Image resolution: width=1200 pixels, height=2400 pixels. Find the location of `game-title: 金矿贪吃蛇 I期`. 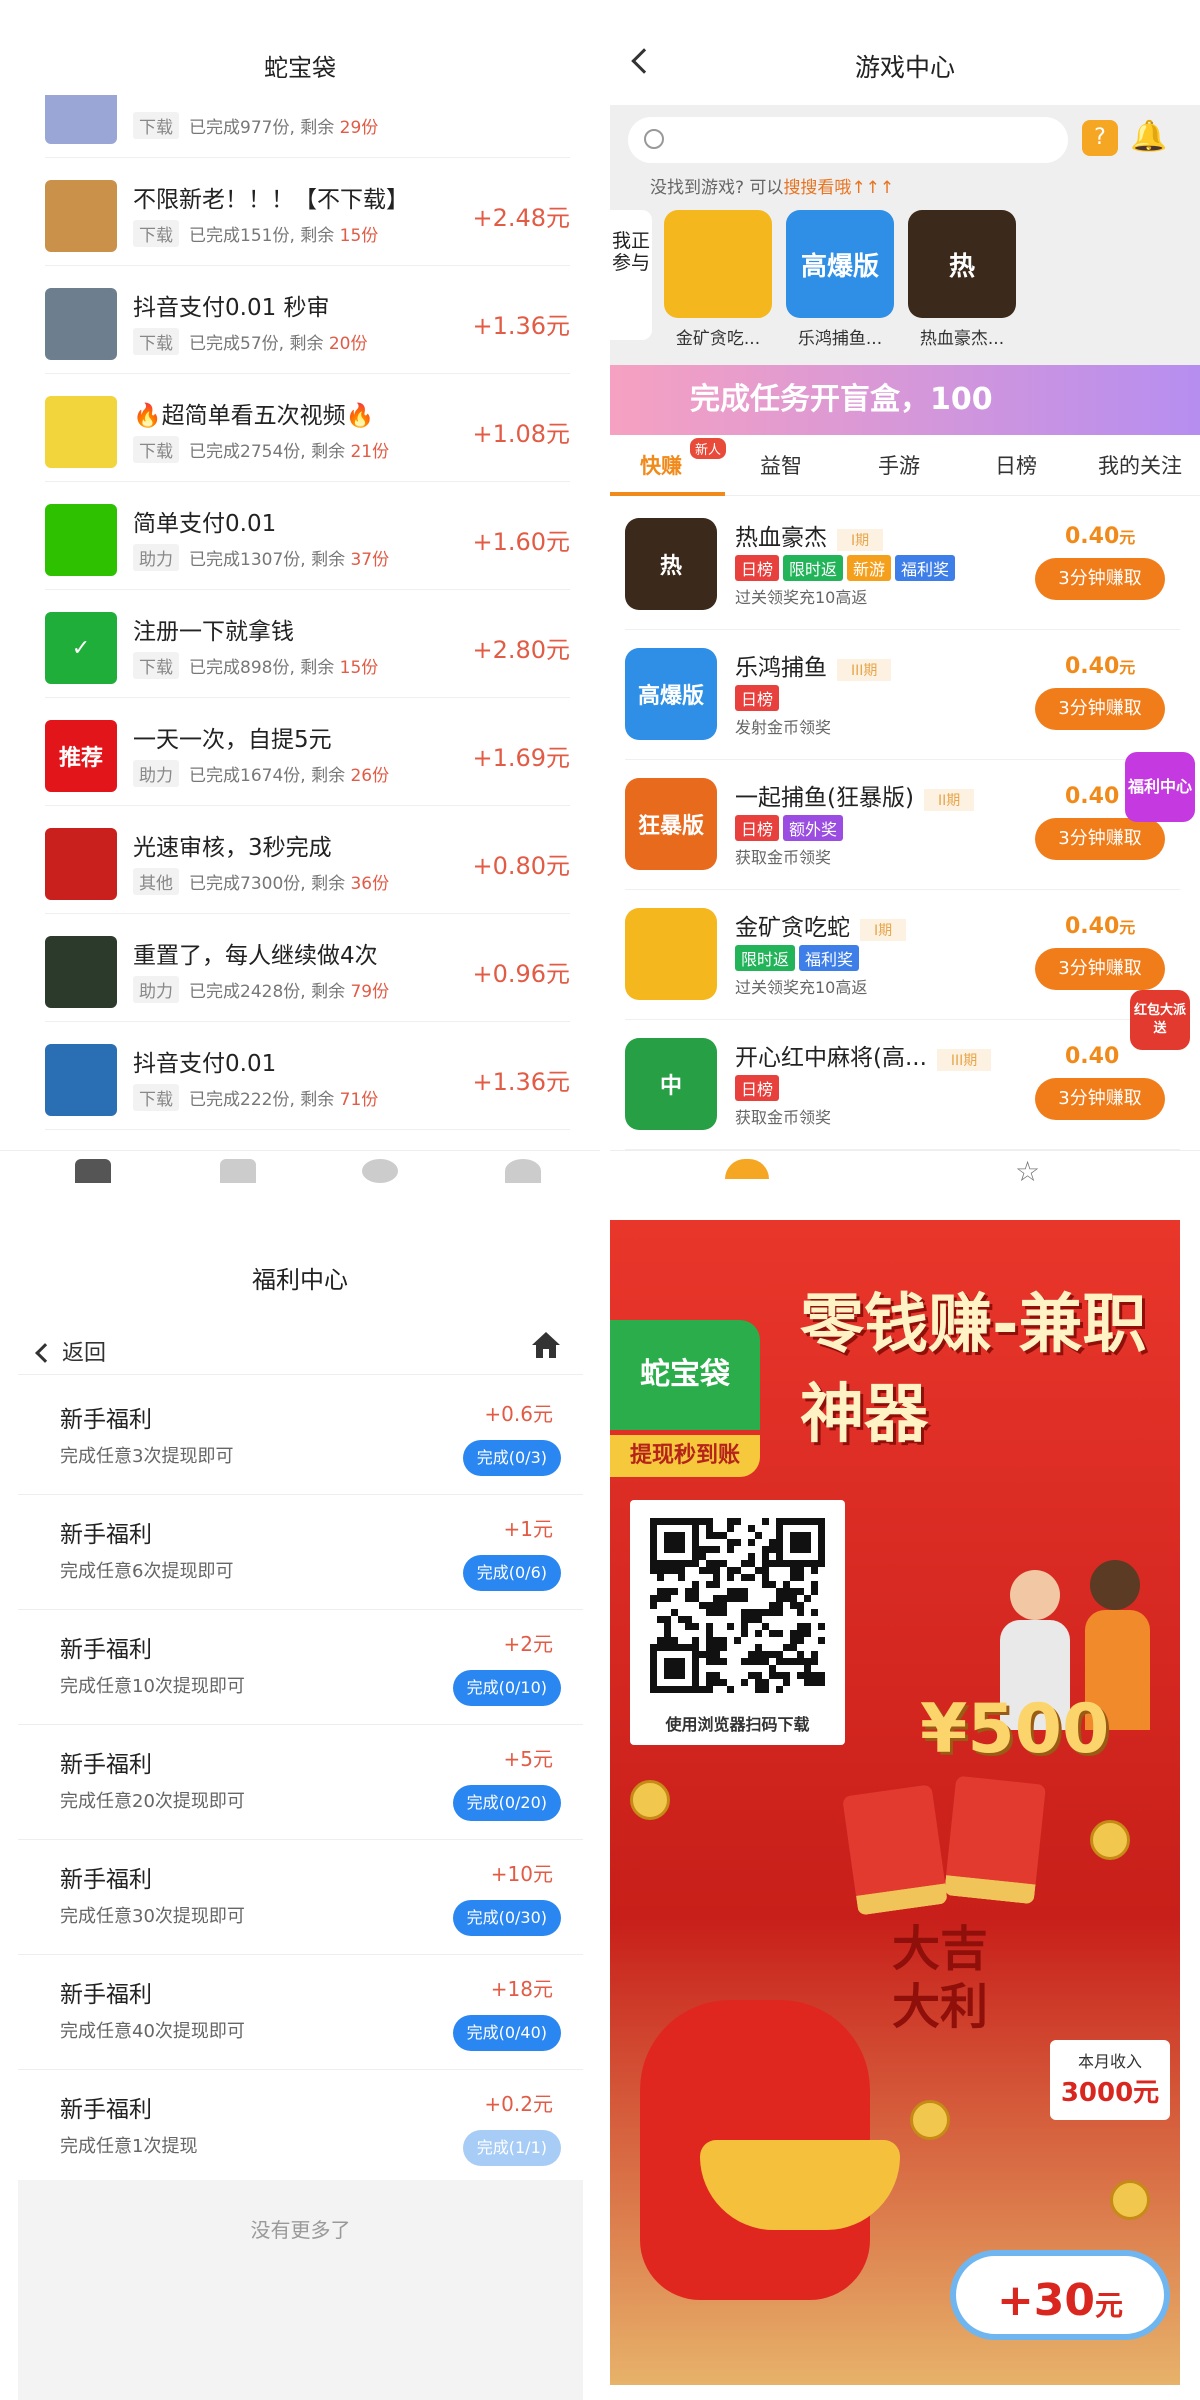

game-title: 金矿贪吃蛇 I期 is located at coordinates (821, 925).